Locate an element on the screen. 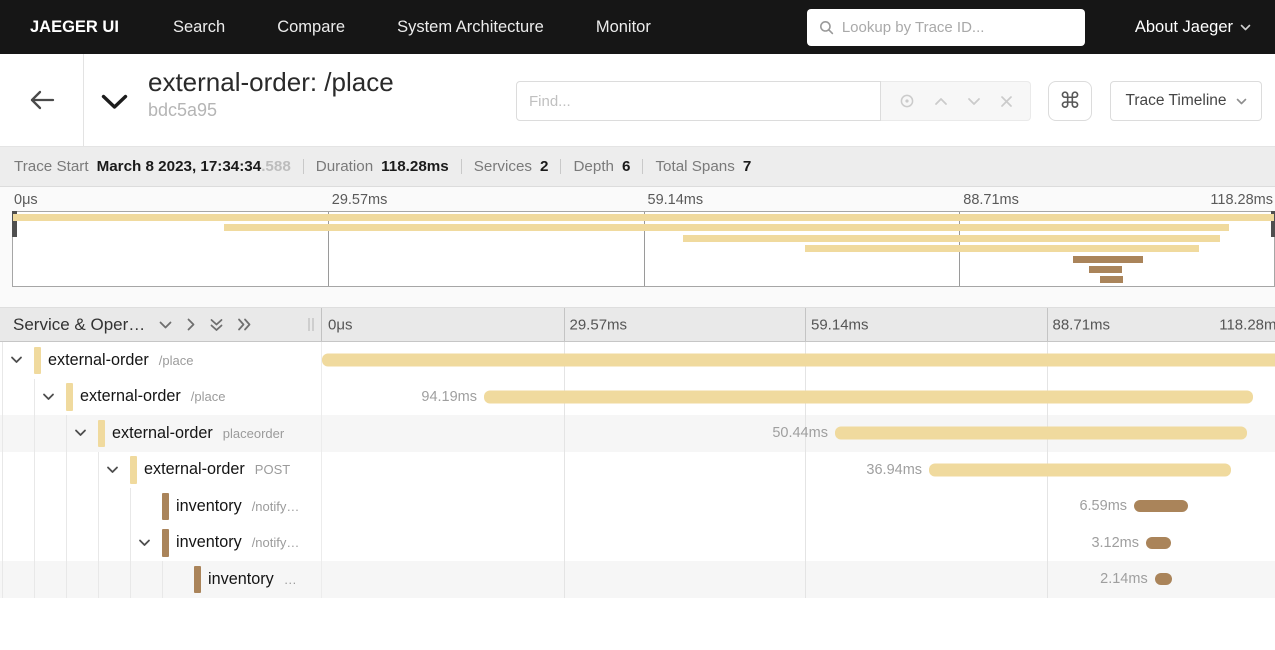 The width and height of the screenshot is (1275, 650). keyboard-shortcuts-button: ⌘ is located at coordinates (1070, 101).